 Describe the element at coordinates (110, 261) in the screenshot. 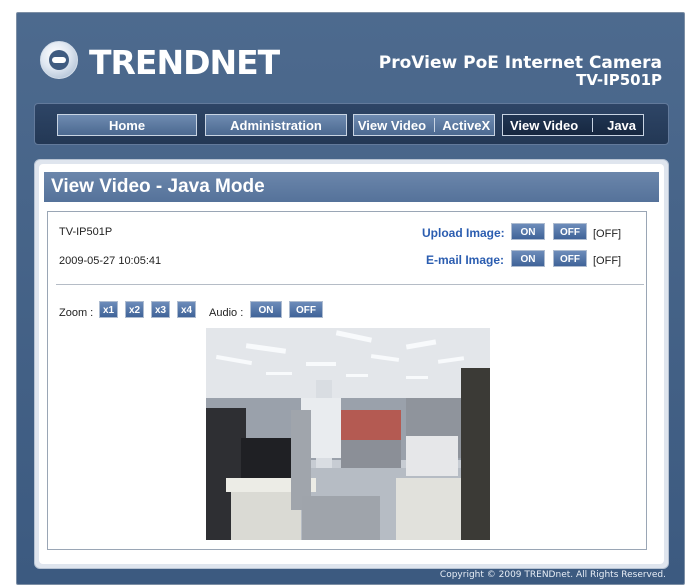

I see `camera-datetime: 2009-05-27 10:05:41` at that location.